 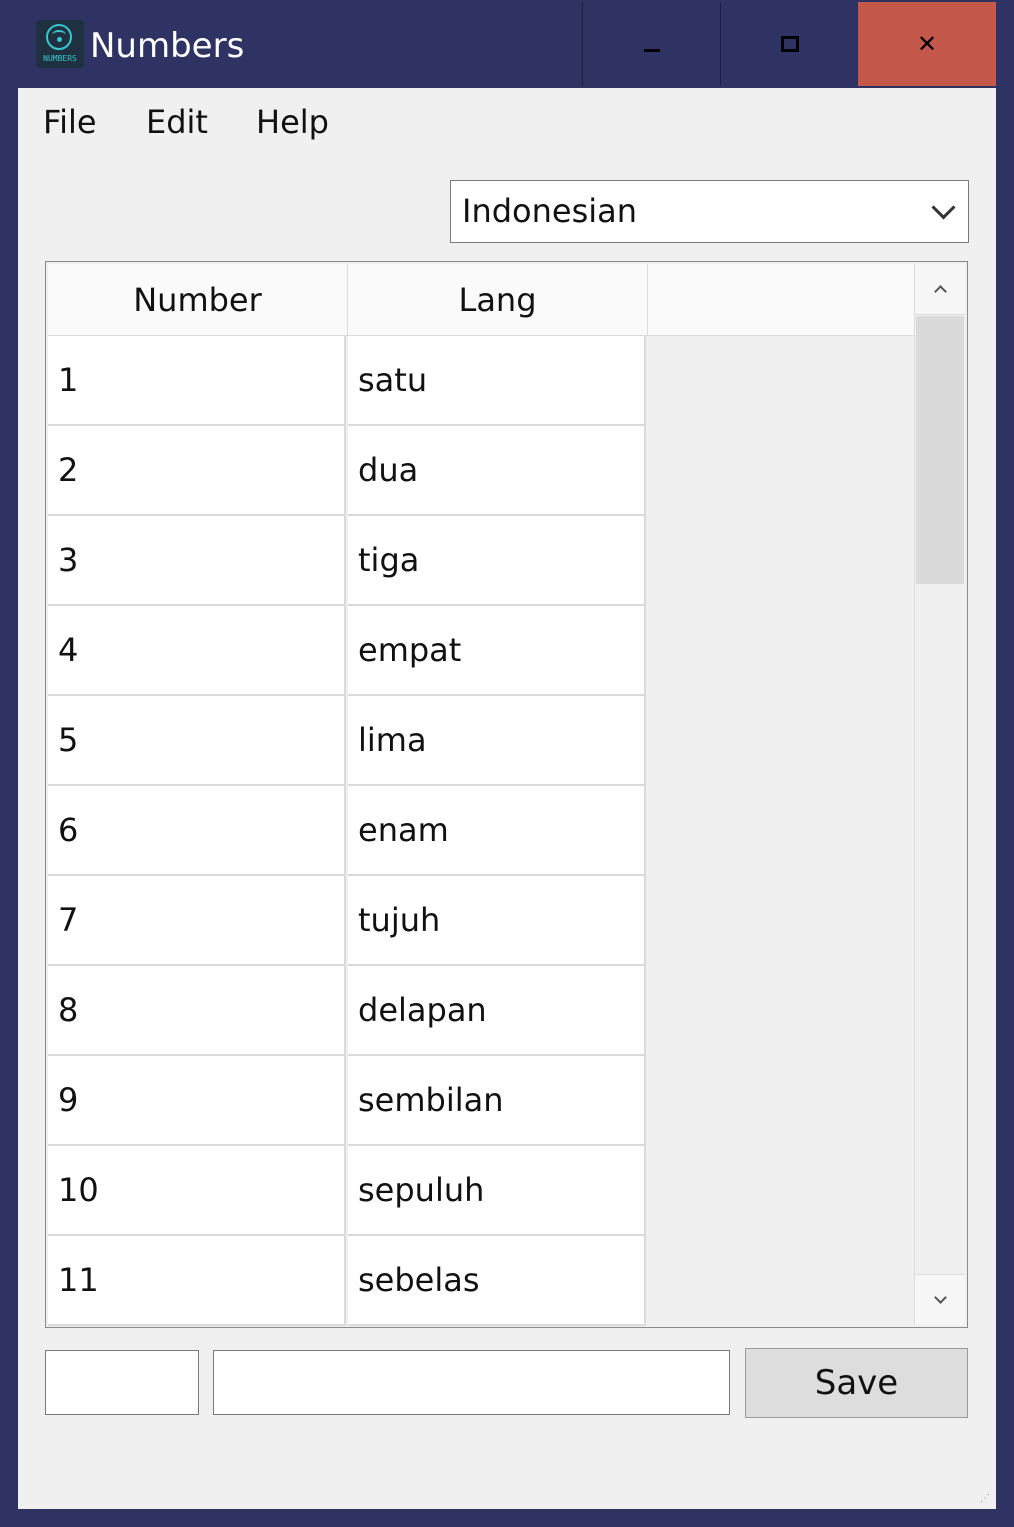 What do you see at coordinates (471, 1382) in the screenshot?
I see `lang-input` at bounding box center [471, 1382].